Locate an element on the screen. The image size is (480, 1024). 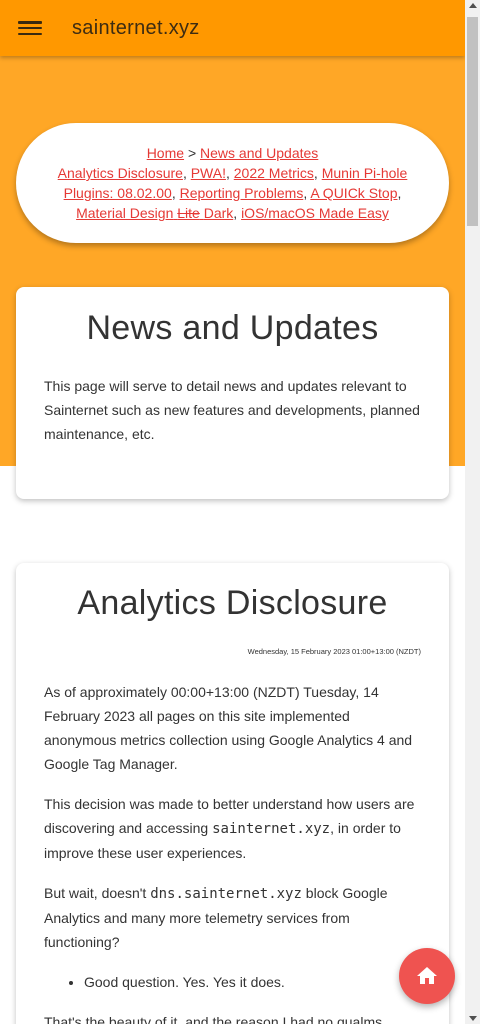
scroll-up-arrow-icon is located at coordinates (473, 5).